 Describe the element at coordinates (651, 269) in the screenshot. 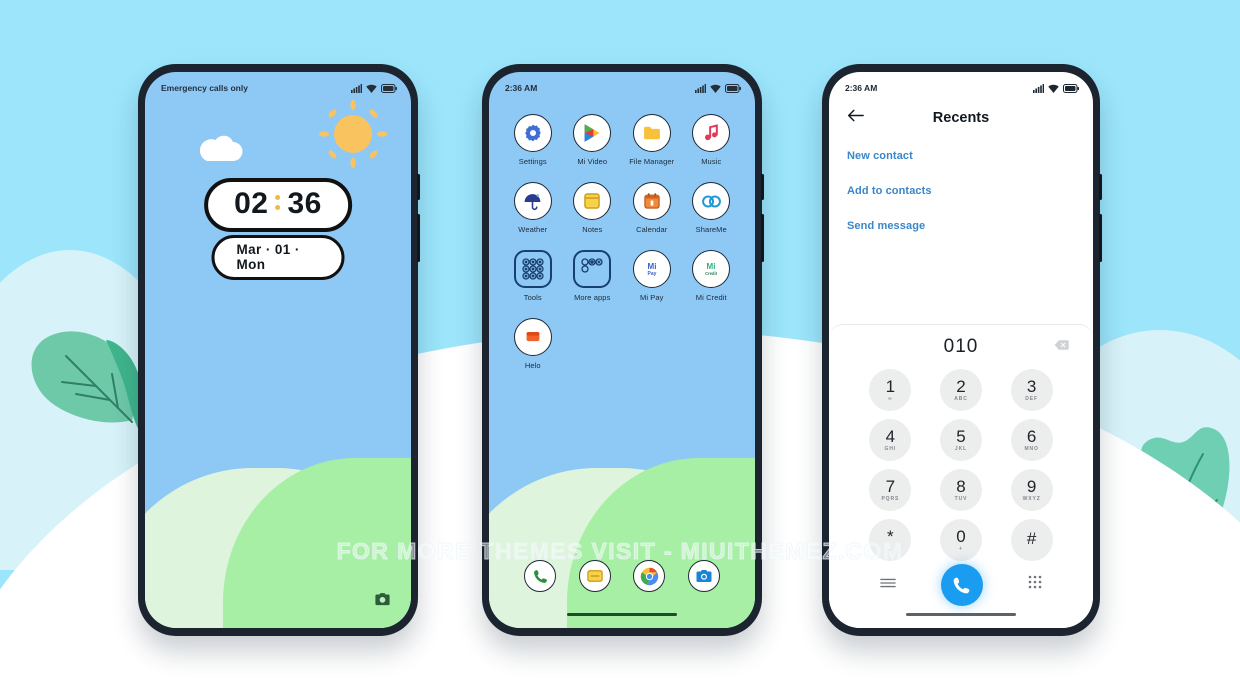

I see `mi-pay-icon: Mi Pay` at that location.